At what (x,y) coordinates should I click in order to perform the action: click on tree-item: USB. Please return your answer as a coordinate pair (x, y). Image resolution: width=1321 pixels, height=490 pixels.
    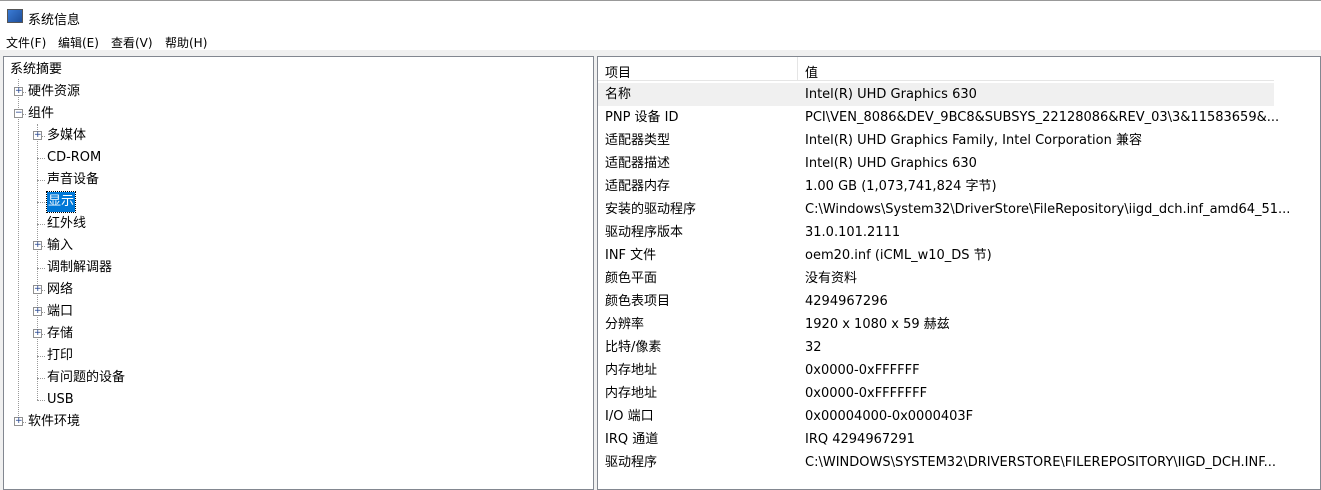
    Looking at the image, I should click on (60, 400).